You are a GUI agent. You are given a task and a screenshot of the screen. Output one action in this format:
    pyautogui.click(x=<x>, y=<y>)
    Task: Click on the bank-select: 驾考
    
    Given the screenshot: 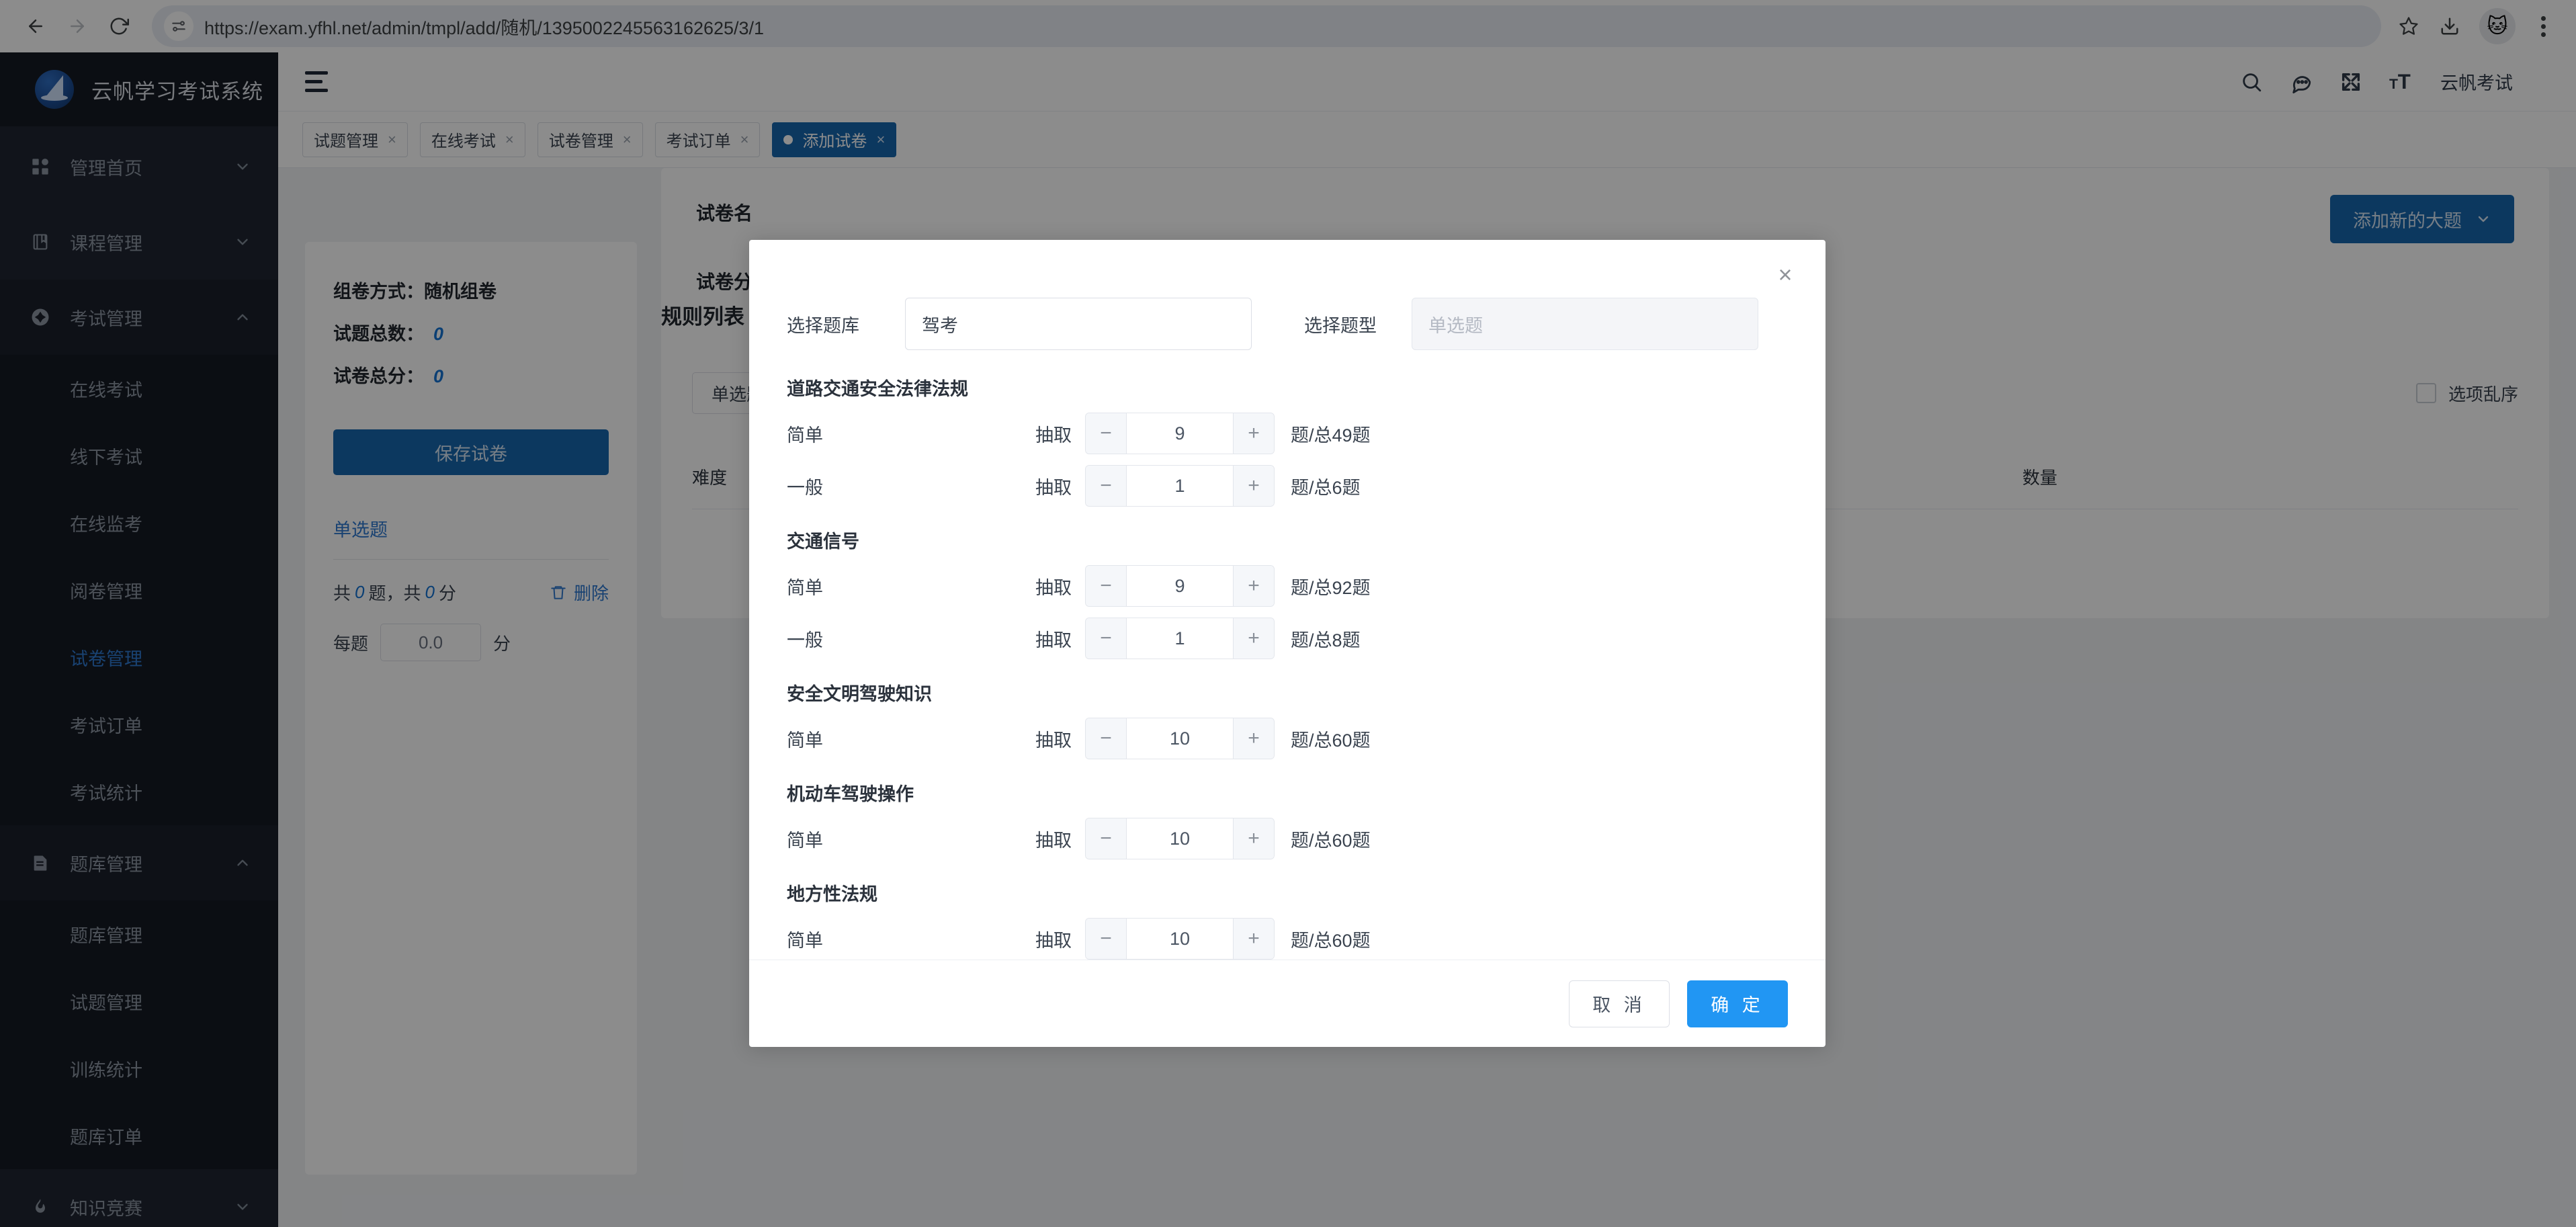 What is the action you would take?
    pyautogui.click(x=1078, y=324)
    